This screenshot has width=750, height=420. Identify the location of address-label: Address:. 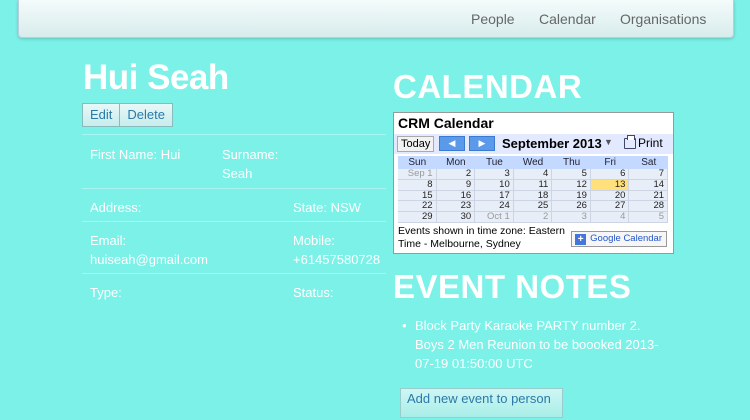
(116, 207).